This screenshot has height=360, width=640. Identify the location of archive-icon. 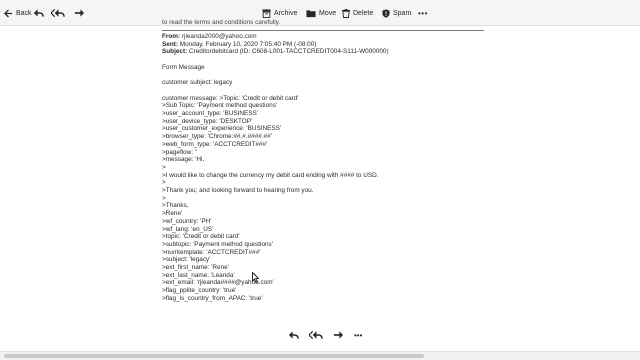
(266, 13).